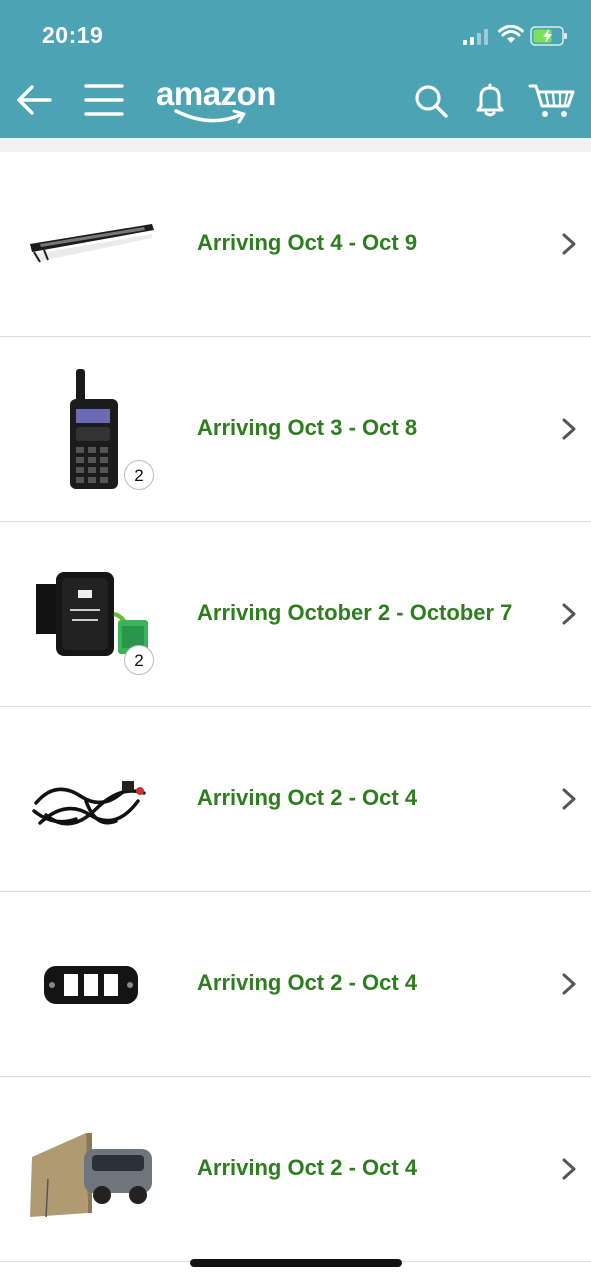 The height and width of the screenshot is (1280, 591). What do you see at coordinates (210, 116) in the screenshot?
I see `amazon-smile-icon` at bounding box center [210, 116].